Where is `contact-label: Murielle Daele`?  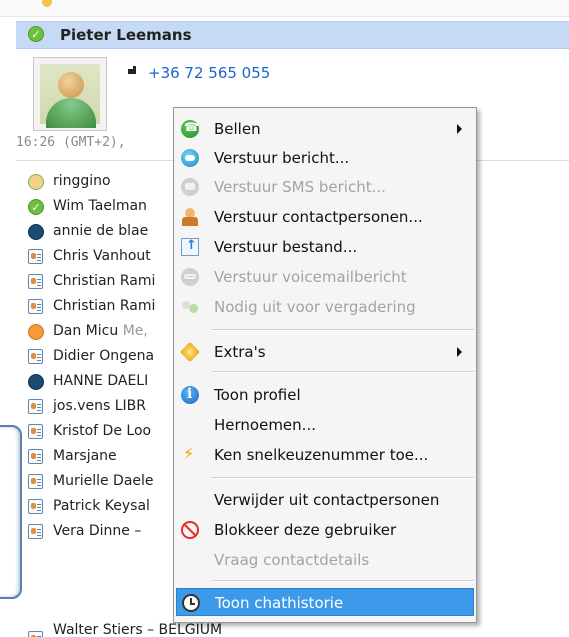 contact-label: Murielle Daele is located at coordinates (103, 481).